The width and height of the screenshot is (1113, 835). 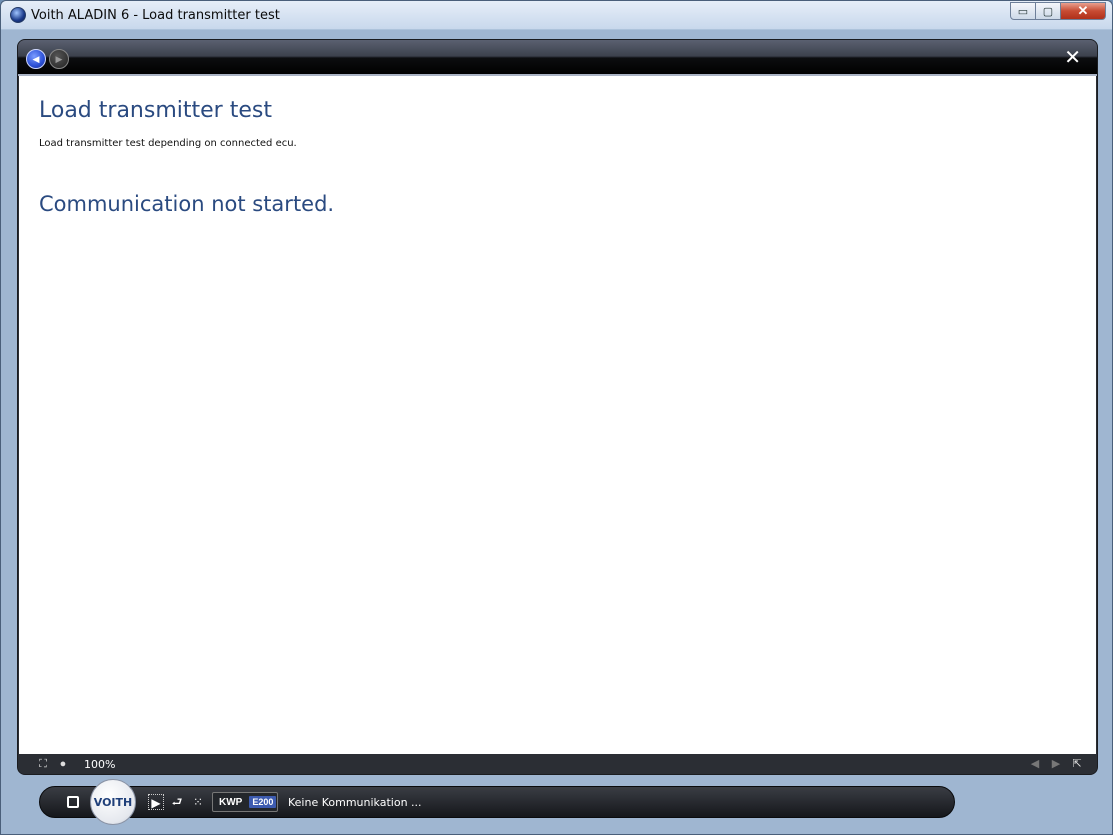 I want to click on window-controls: ▭ ▢ ✕, so click(x=1058, y=11).